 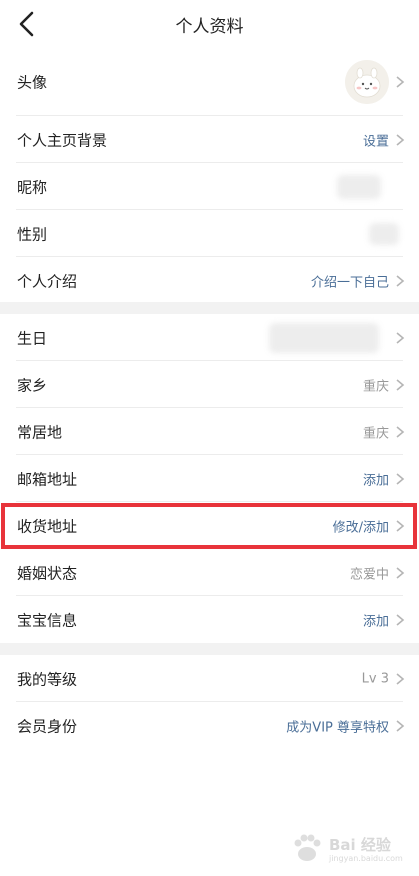 What do you see at coordinates (32, 338) in the screenshot?
I see `birthday-label: 生日` at bounding box center [32, 338].